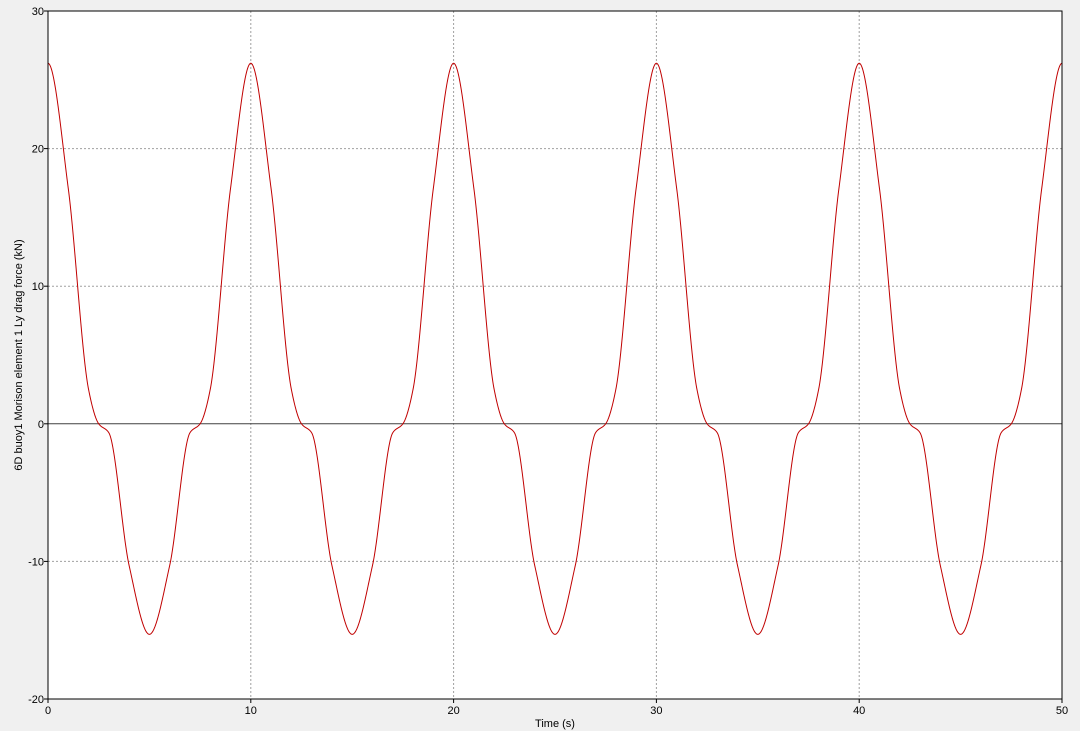  I want to click on x-axis-title: Time (s), so click(555, 724).